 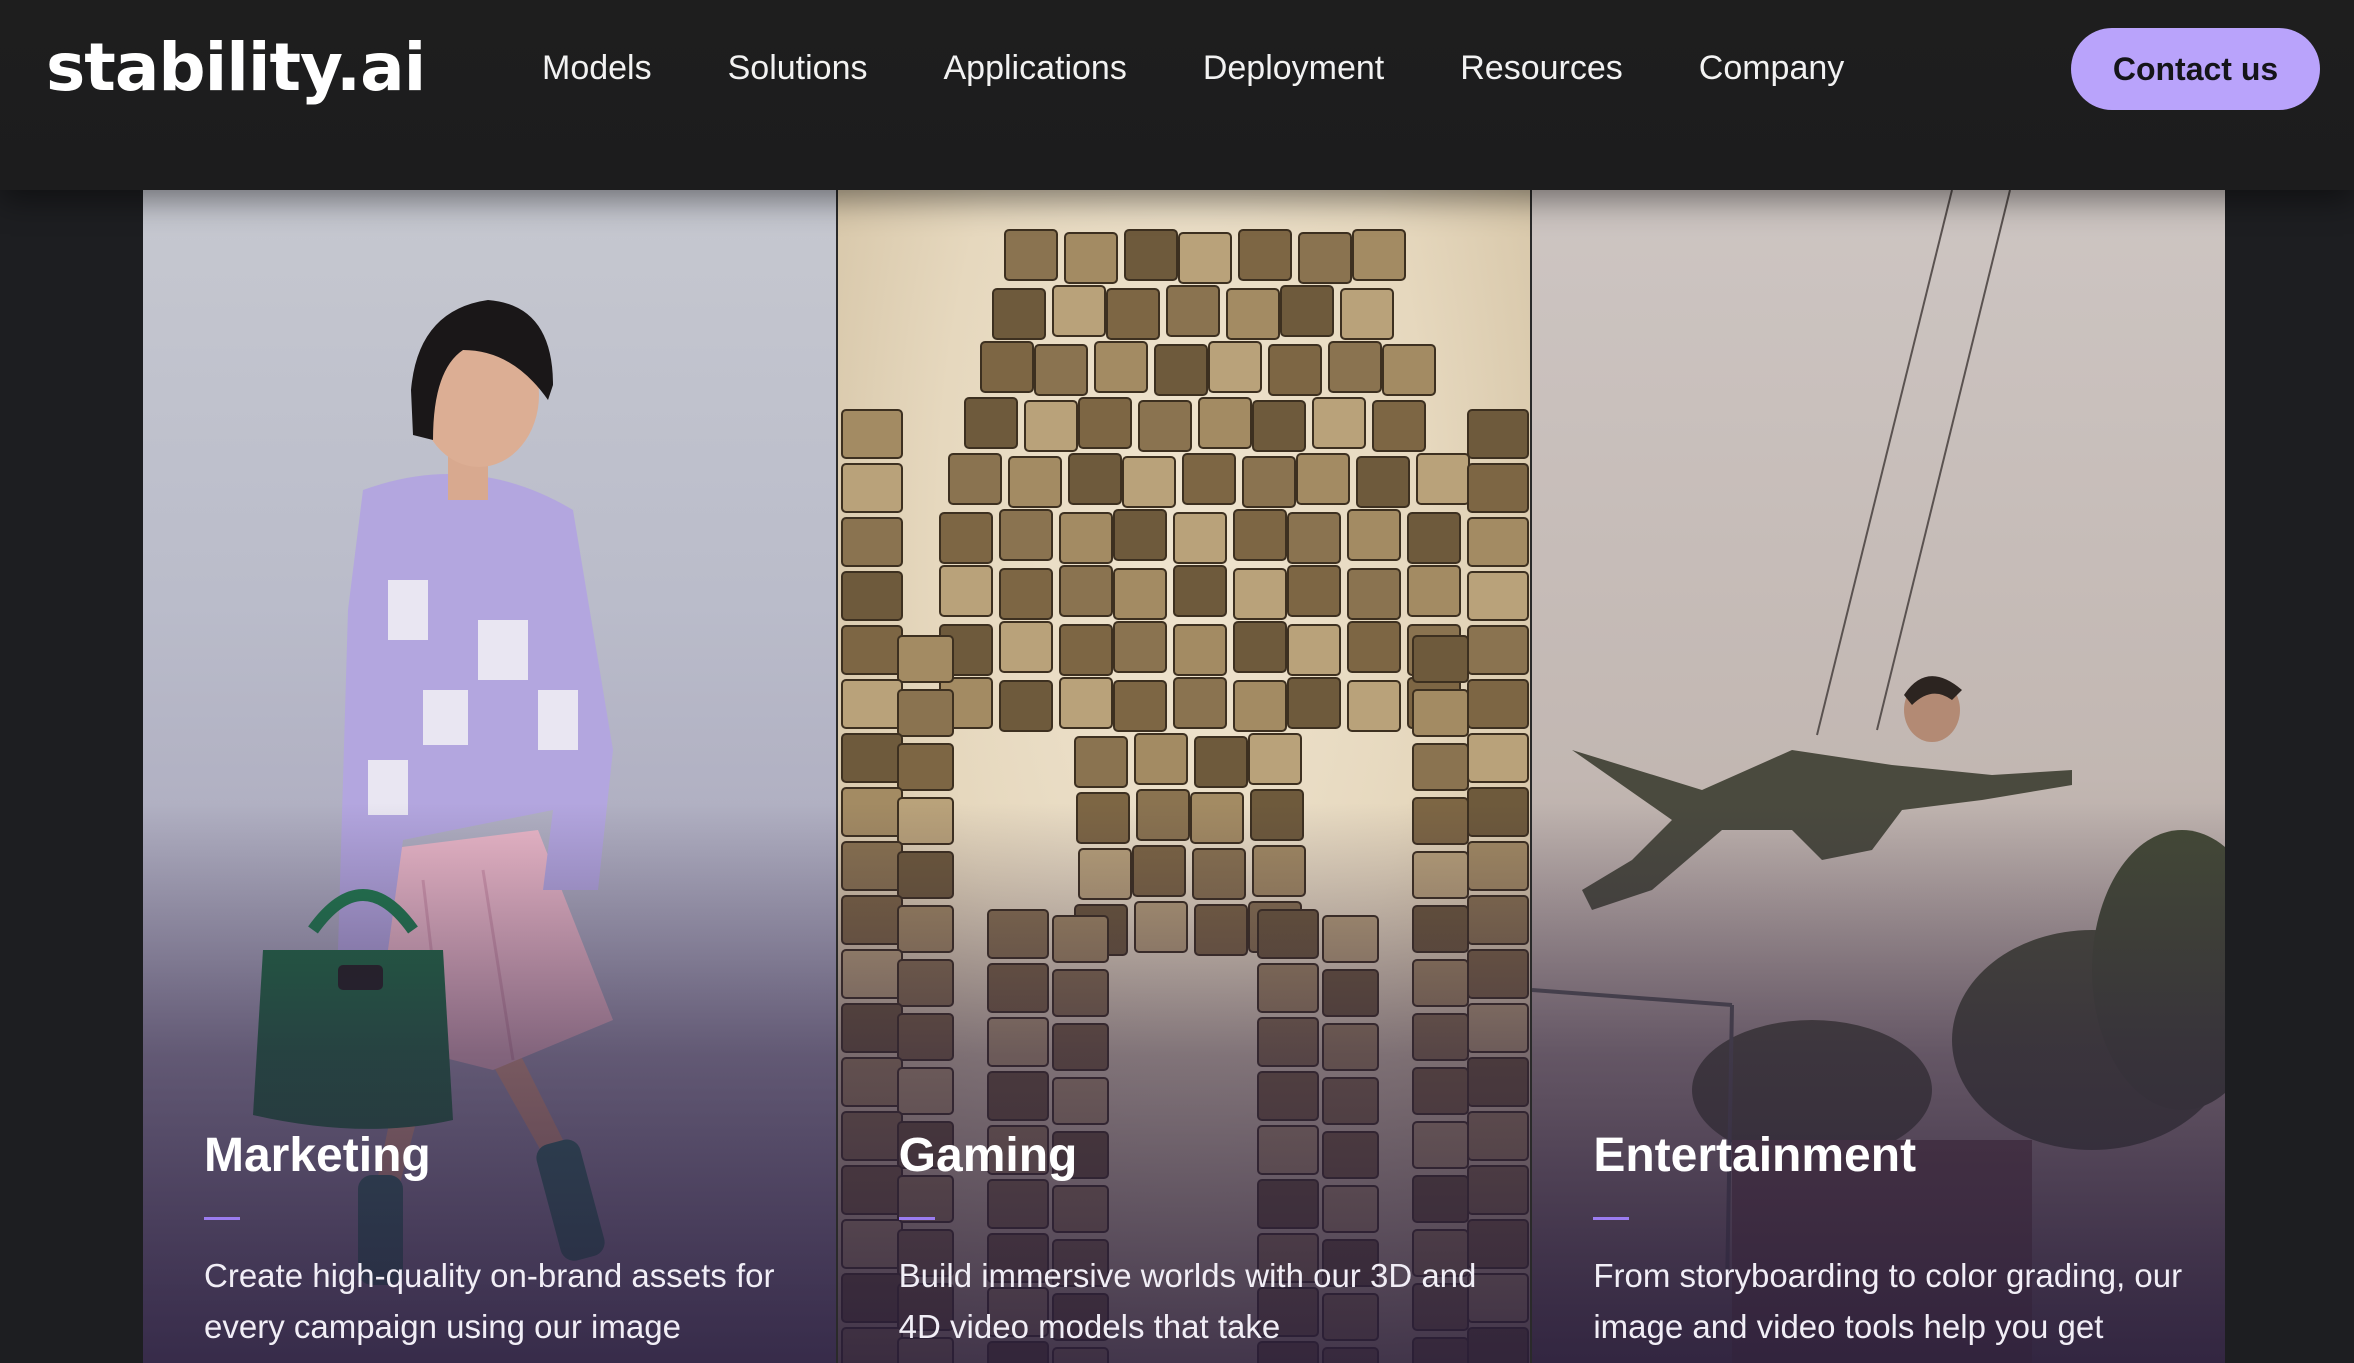 What do you see at coordinates (1034, 68) in the screenshot?
I see `nav-item-applications: Applications` at bounding box center [1034, 68].